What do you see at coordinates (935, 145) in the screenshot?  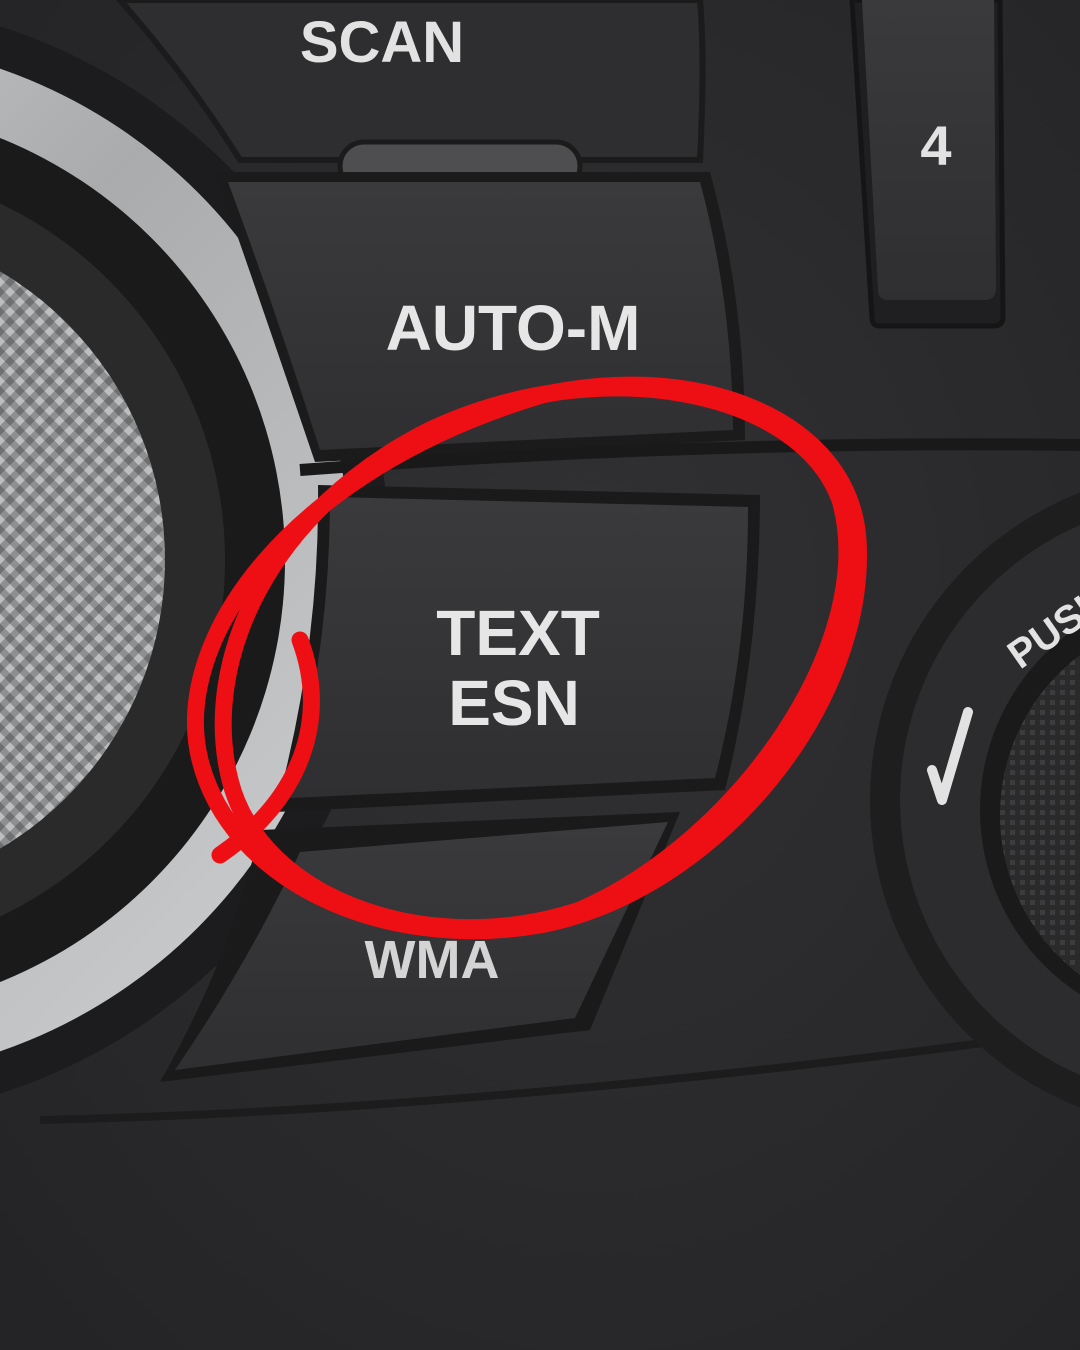 I see `preset-4-label: 4` at bounding box center [935, 145].